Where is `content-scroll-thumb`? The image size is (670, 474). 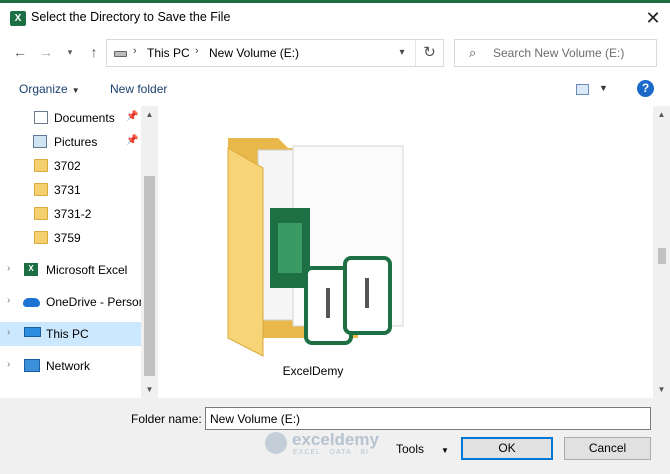 content-scroll-thumb is located at coordinates (662, 256).